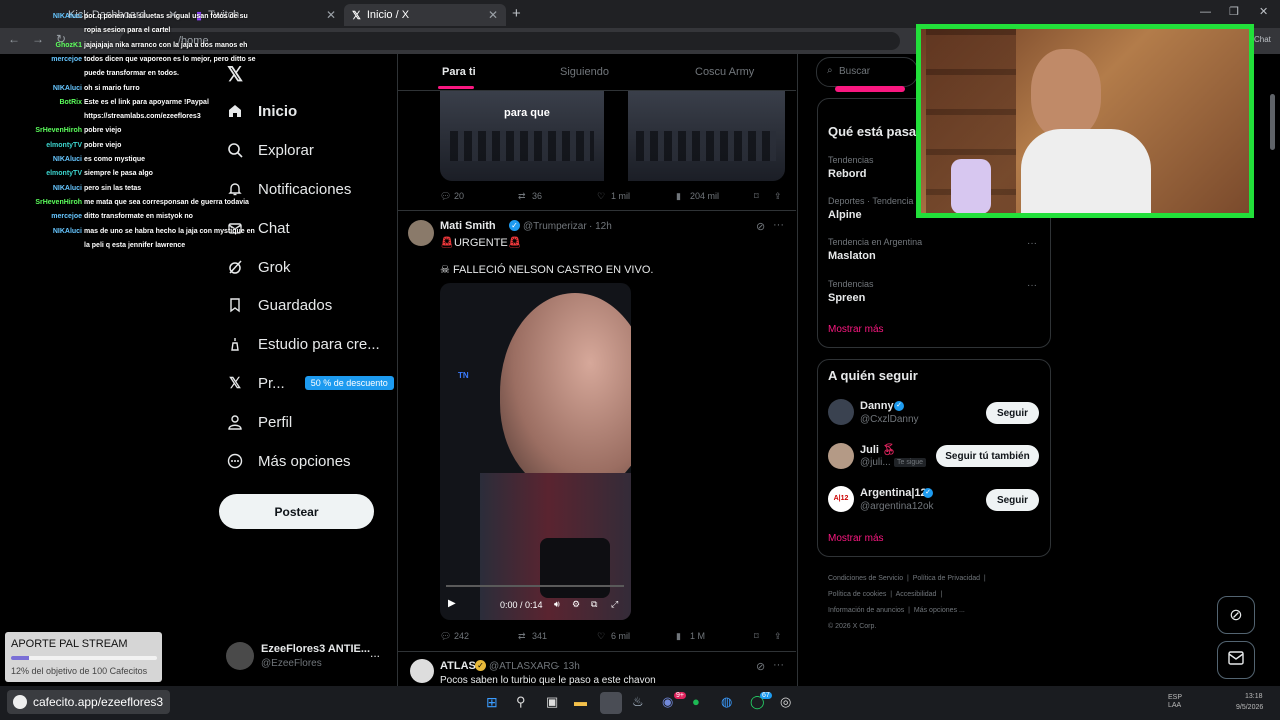 This screenshot has height=720, width=1280. Describe the element at coordinates (258, 267) in the screenshot. I see `nav-grok: Grok` at that location.